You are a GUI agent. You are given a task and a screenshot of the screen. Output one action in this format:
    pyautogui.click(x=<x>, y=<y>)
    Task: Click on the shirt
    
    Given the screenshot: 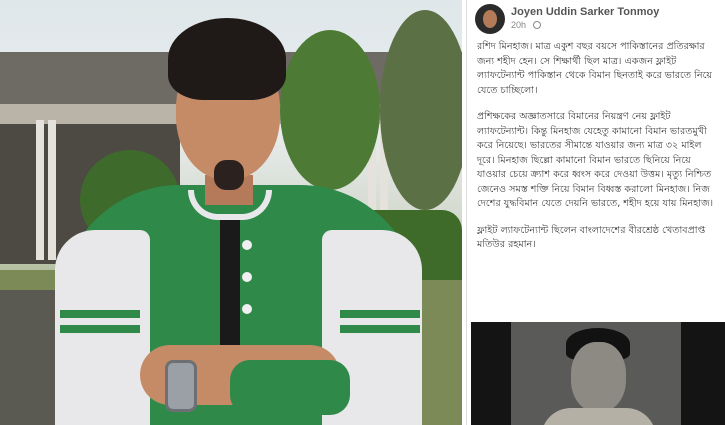 What is the action you would take?
    pyautogui.click(x=230, y=280)
    